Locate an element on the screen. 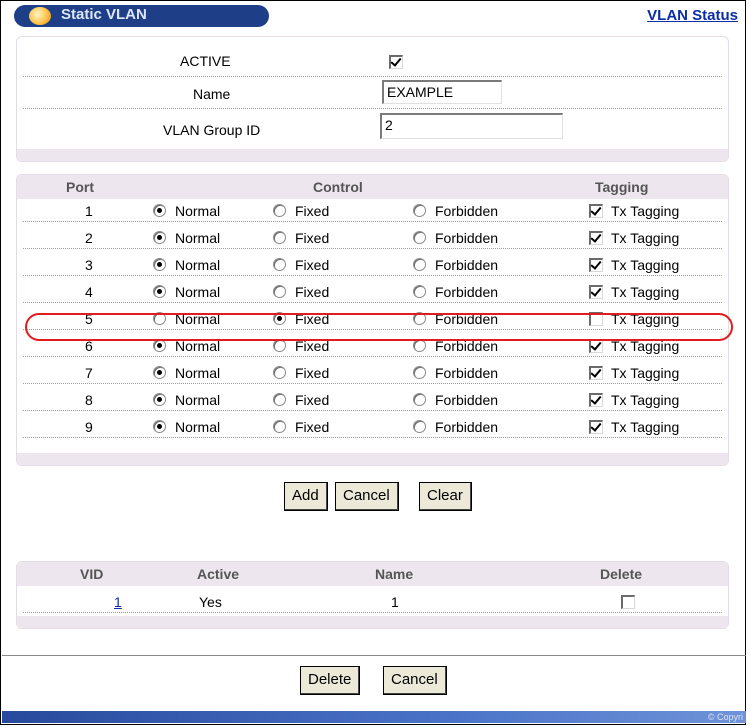 The image size is (750, 727). port-5-highlight is located at coordinates (379, 327).